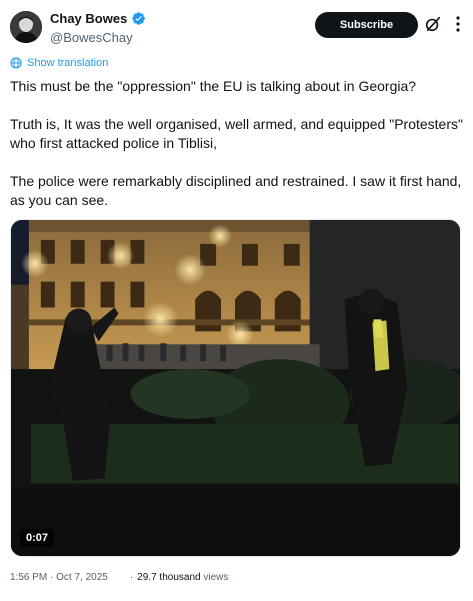  Describe the element at coordinates (433, 24) in the screenshot. I see `grok-icon` at that location.